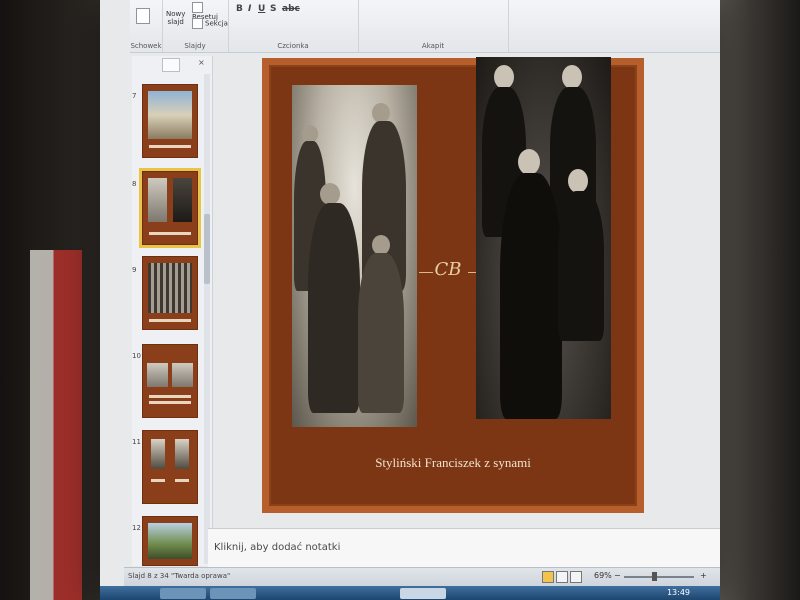 The height and width of the screenshot is (600, 800). Describe the element at coordinates (678, 592) in the screenshot. I see `taskbar-clock: 13:49` at that location.